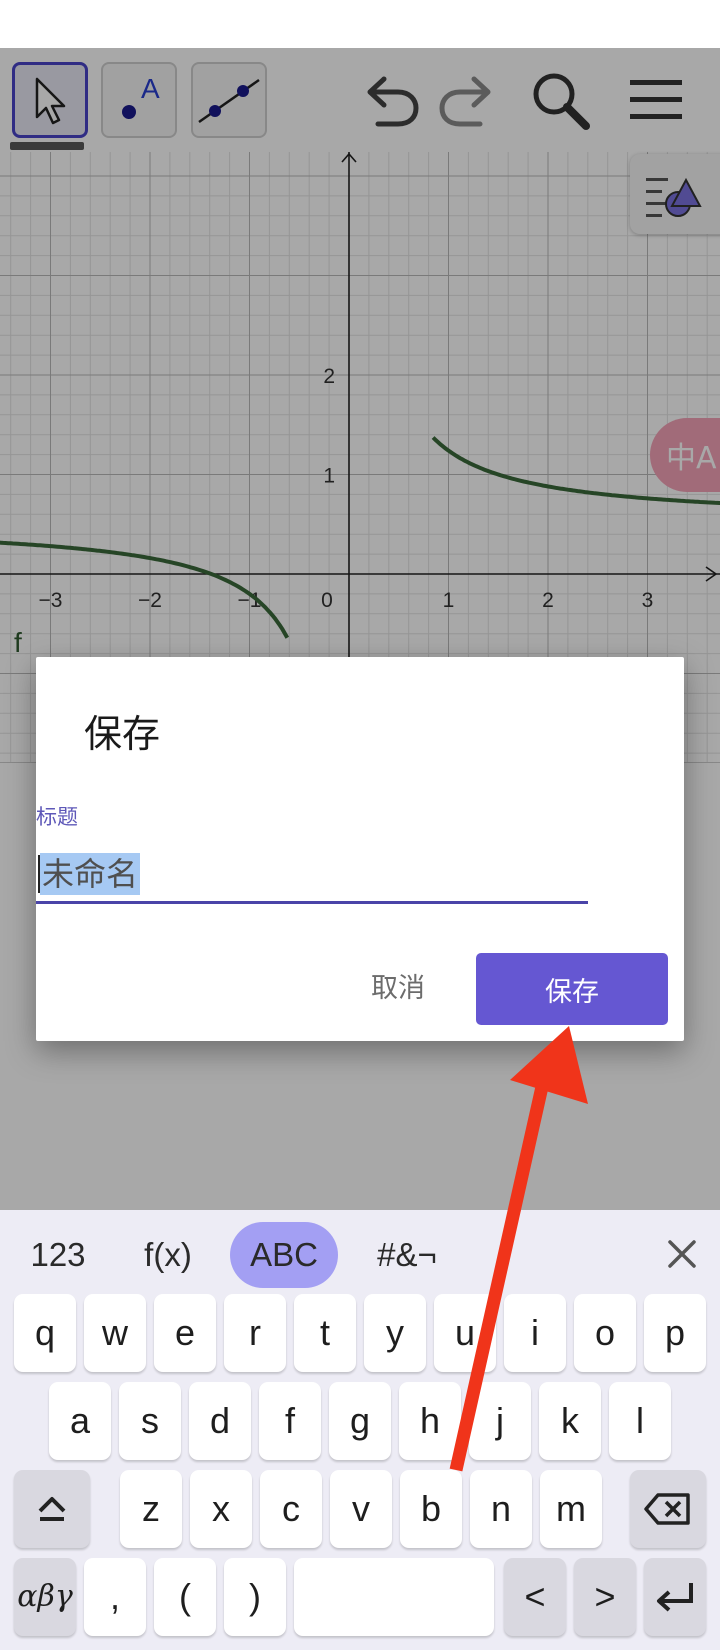 The width and height of the screenshot is (720, 1650). I want to click on key-s: s, so click(150, 1421).